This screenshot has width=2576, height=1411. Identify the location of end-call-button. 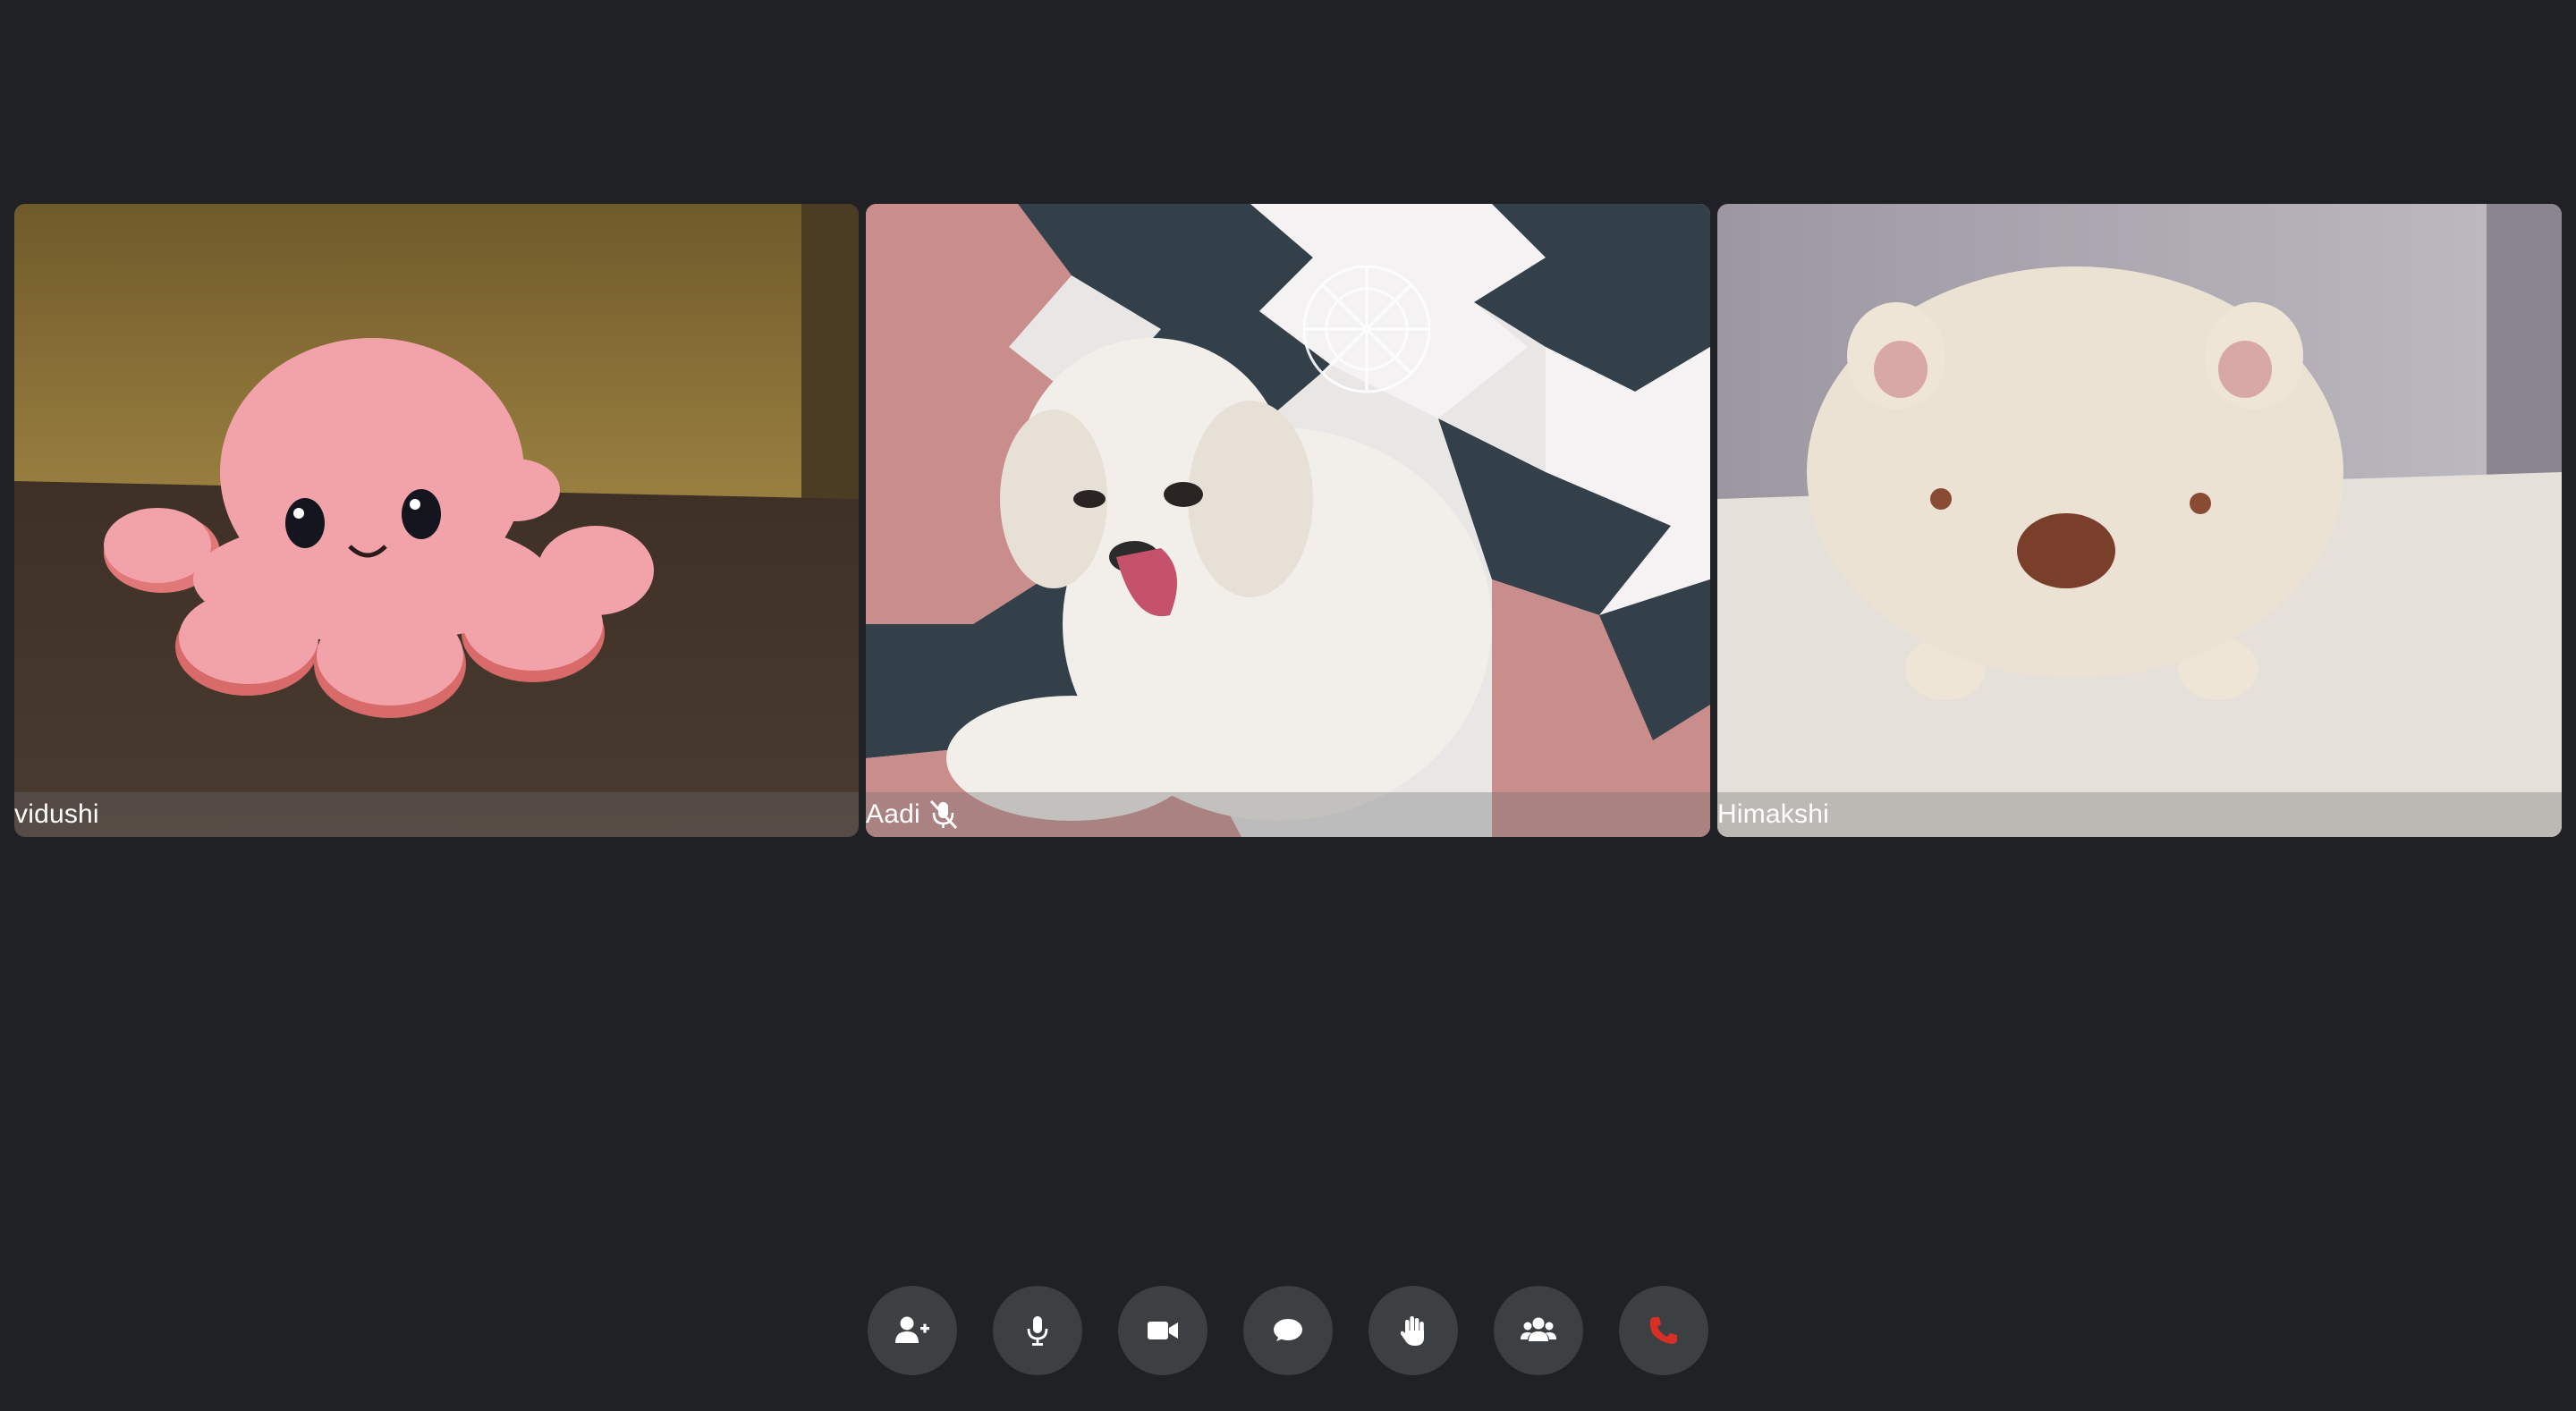
(1663, 1330).